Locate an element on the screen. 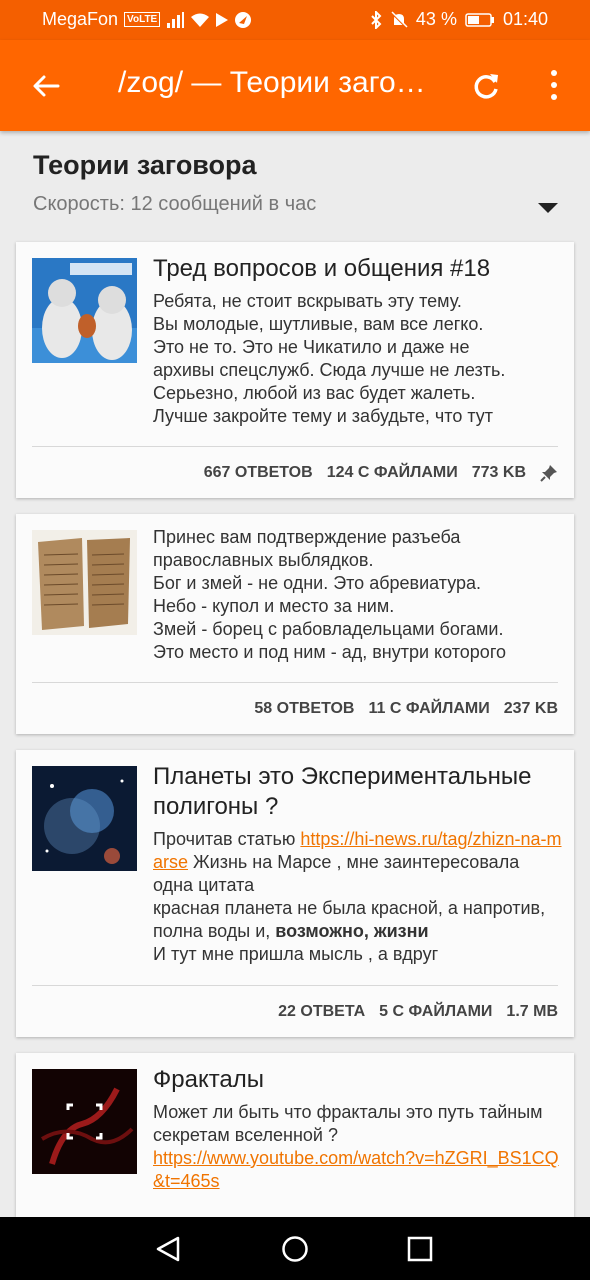 The image size is (590, 1280). board-title: Теории заговора is located at coordinates (145, 165).